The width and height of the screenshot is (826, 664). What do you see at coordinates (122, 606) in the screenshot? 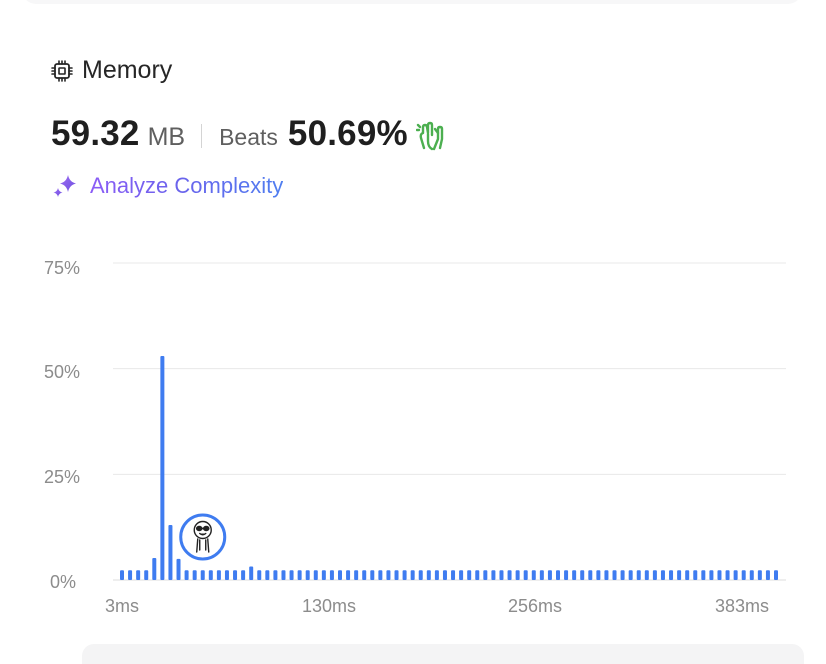
I see `x-tick-label: 3ms` at bounding box center [122, 606].